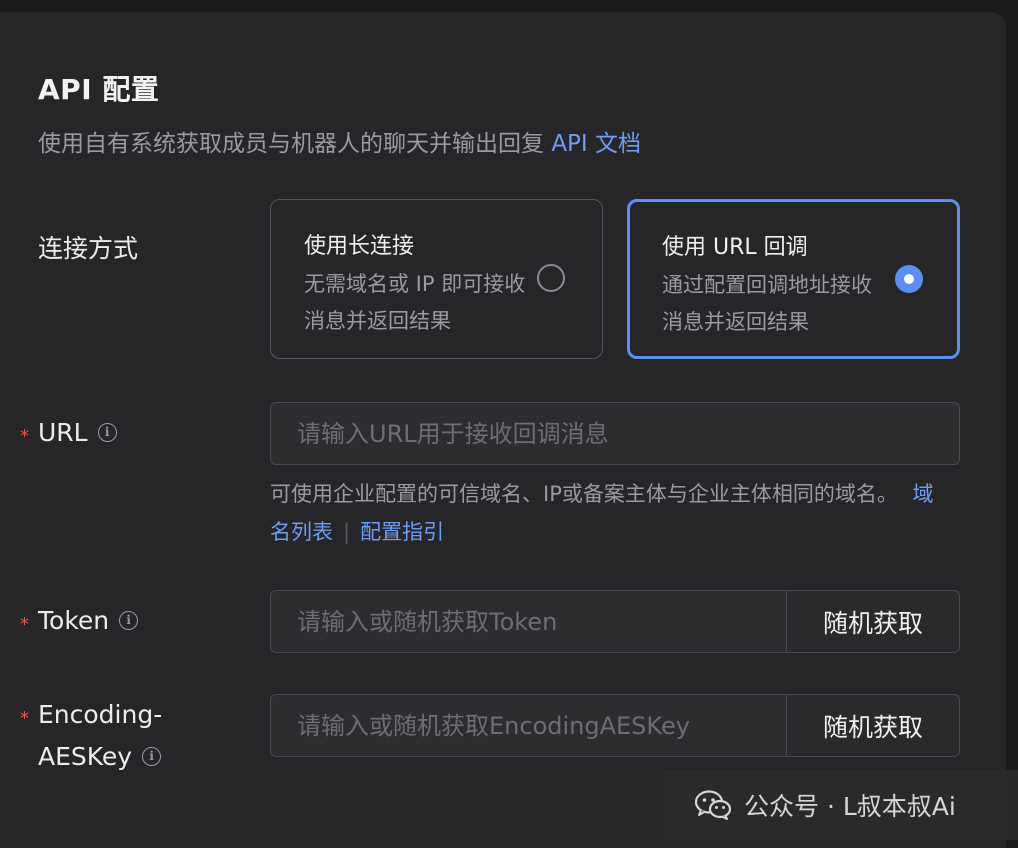 This screenshot has height=848, width=1018. Describe the element at coordinates (528, 725) in the screenshot. I see `aes-key-input` at that location.